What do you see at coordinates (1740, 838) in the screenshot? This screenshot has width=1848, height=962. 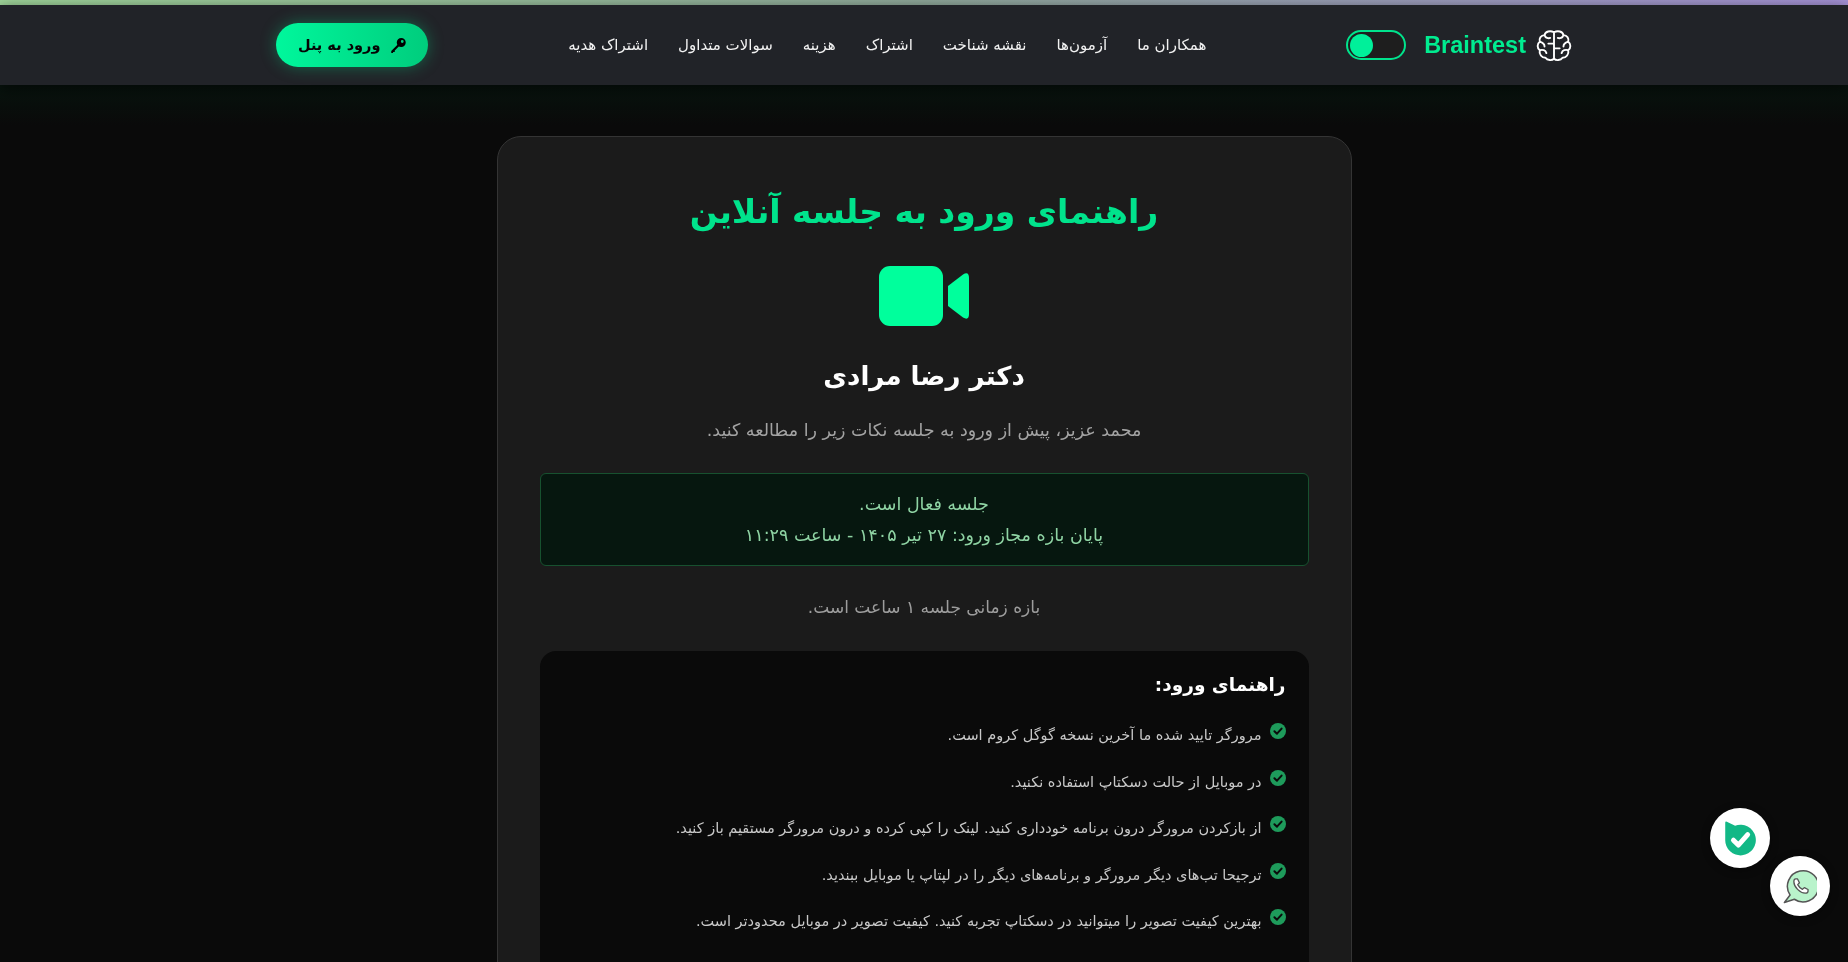 I see `check-bubble-icon` at bounding box center [1740, 838].